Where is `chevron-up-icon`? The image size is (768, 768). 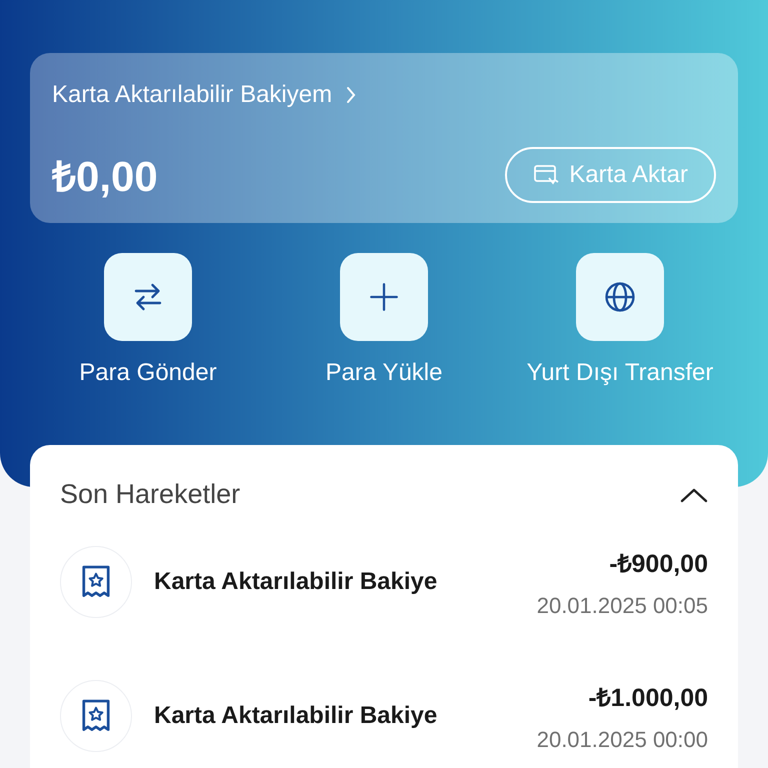 chevron-up-icon is located at coordinates (694, 494).